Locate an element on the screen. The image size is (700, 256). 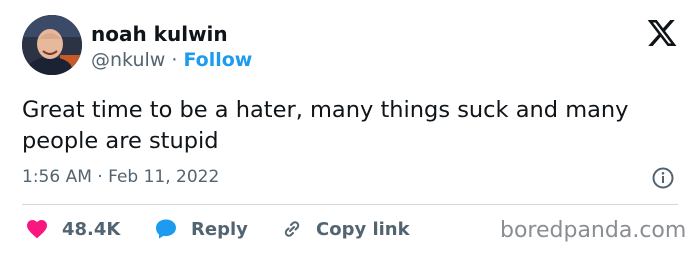
like-button: 48.4K is located at coordinates (72, 229).